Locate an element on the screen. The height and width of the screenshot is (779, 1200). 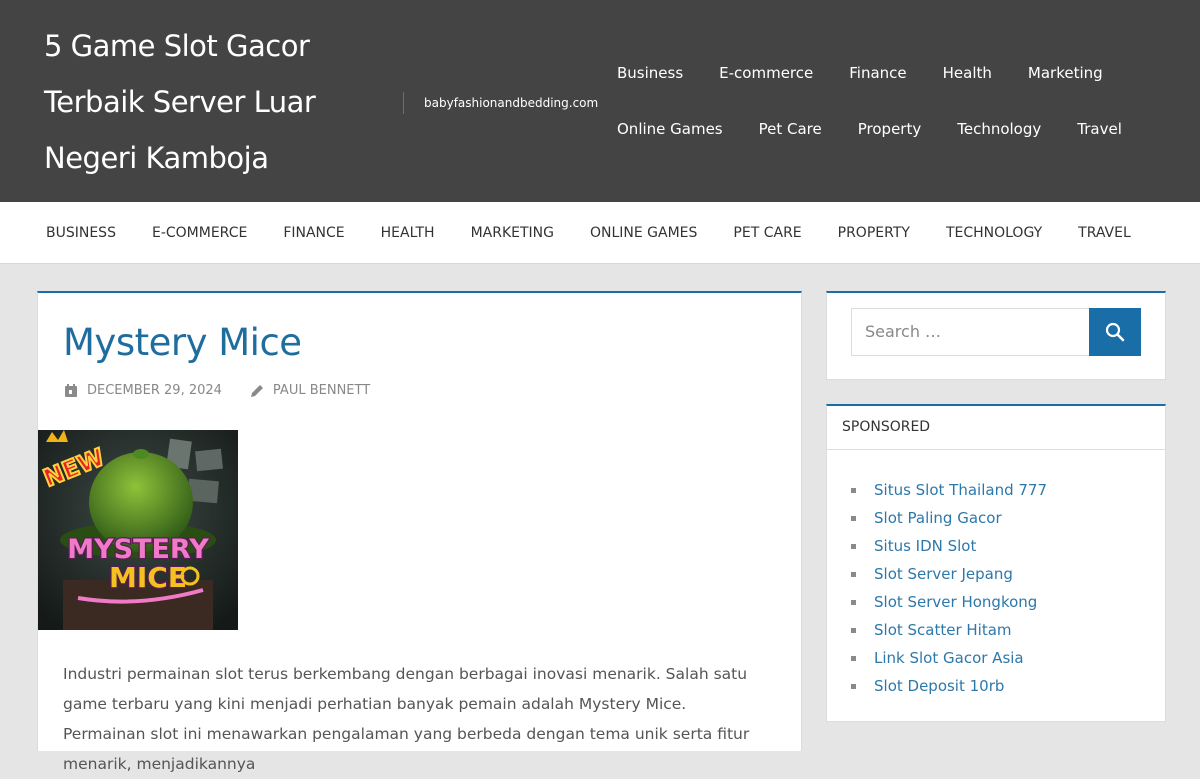
header-nav-property: Property is located at coordinates (889, 129).